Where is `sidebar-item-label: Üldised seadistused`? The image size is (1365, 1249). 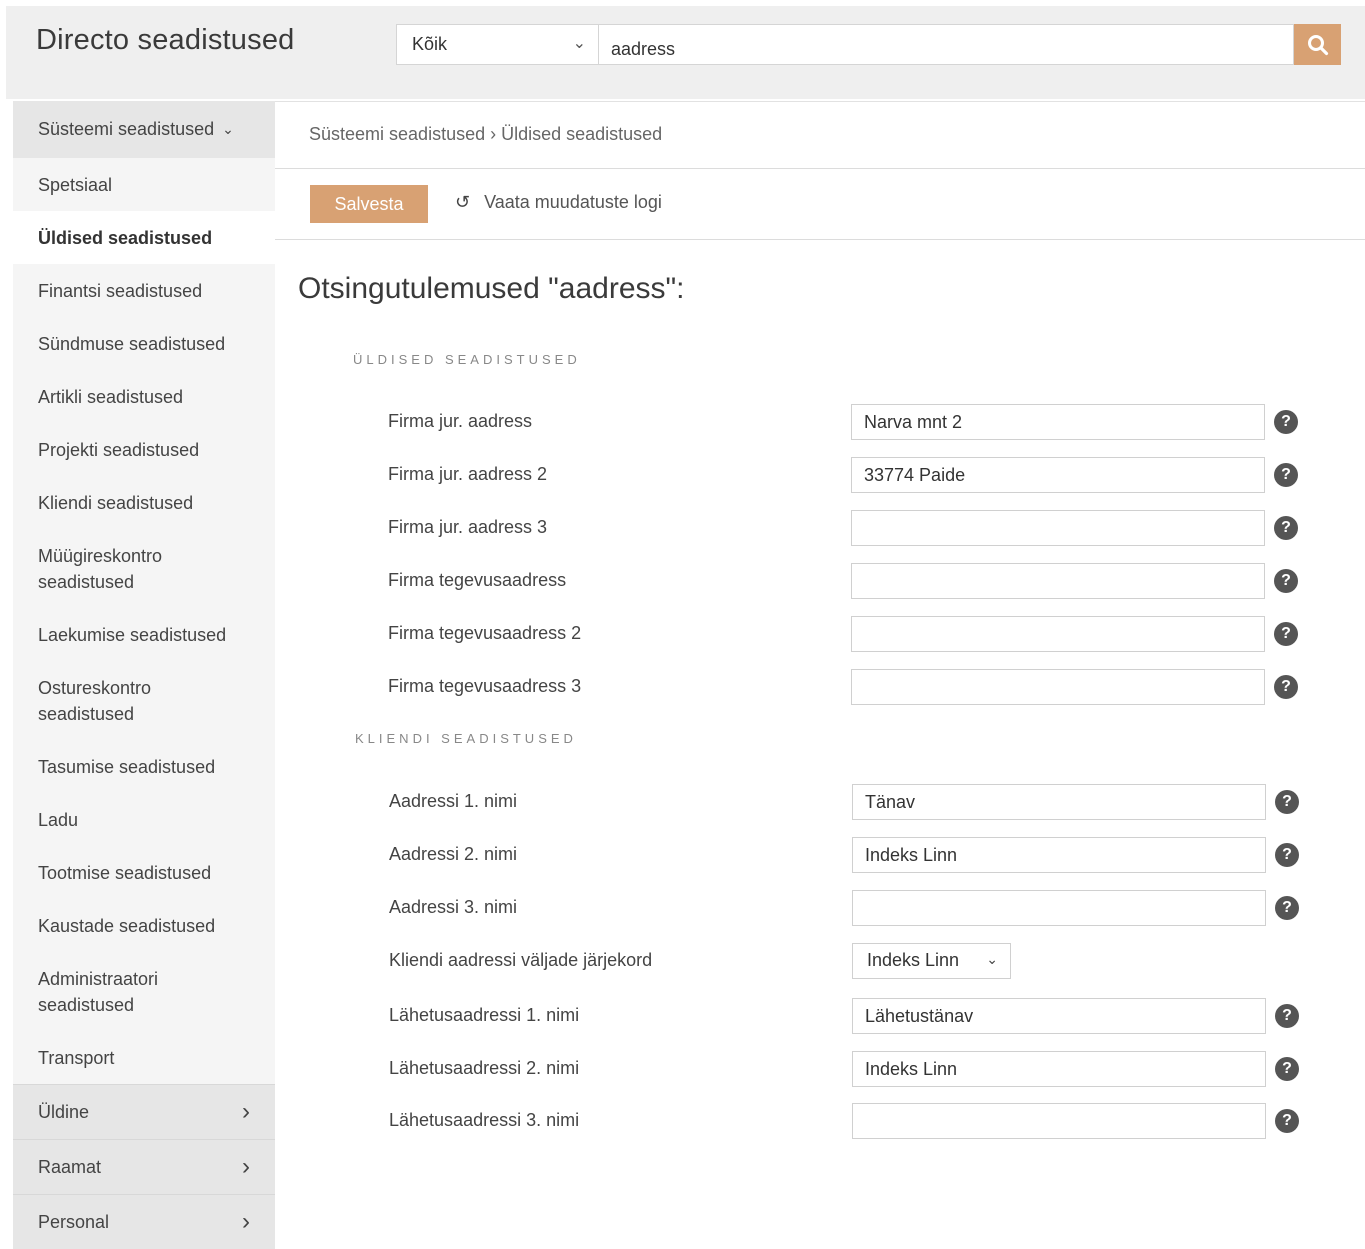 sidebar-item-label: Üldised seadistused is located at coordinates (125, 237).